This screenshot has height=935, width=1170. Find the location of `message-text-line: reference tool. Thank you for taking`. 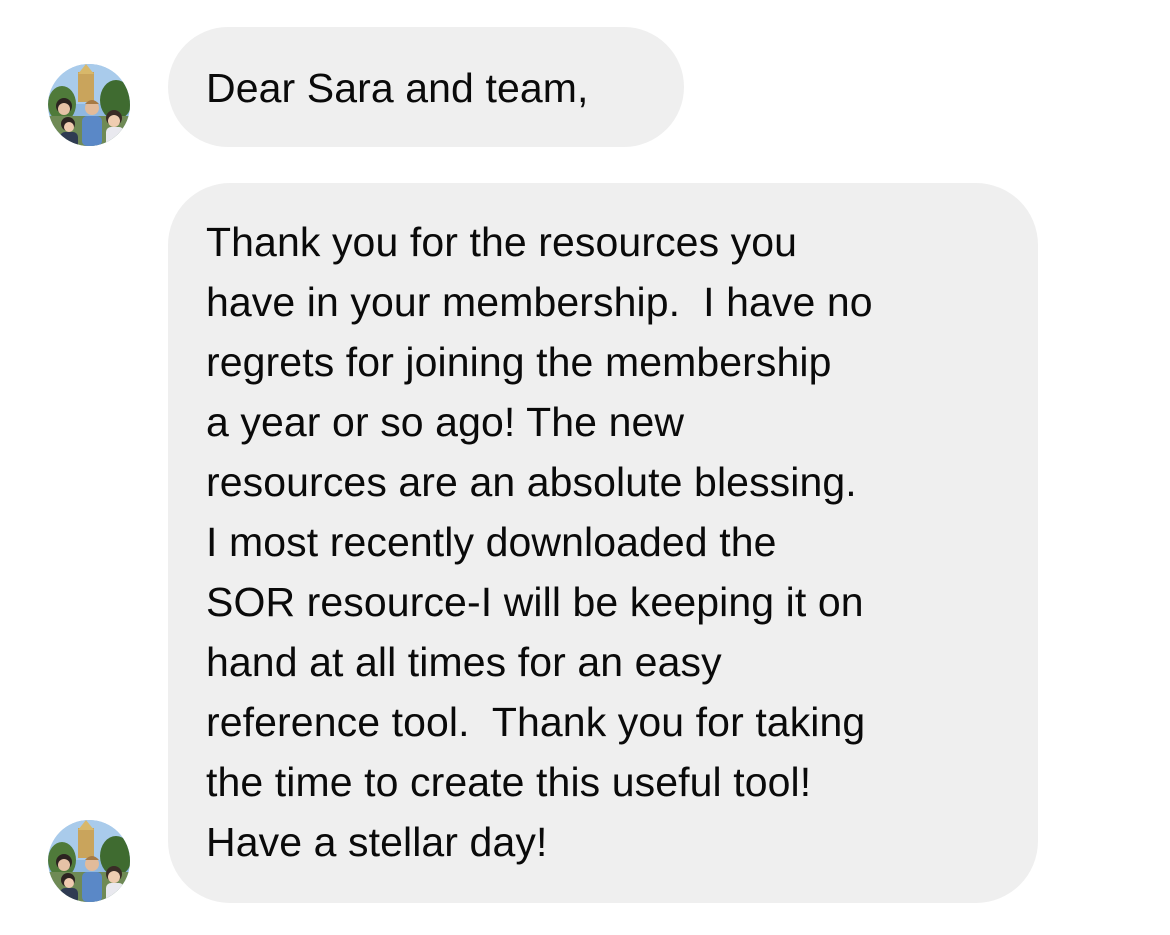

message-text-line: reference tool. Thank you for taking is located at coordinates (536, 722).